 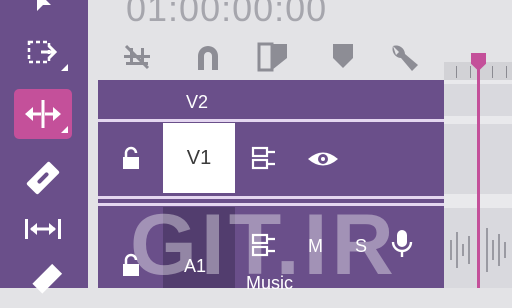 I want to click on playhead-line, so click(x=478, y=175).